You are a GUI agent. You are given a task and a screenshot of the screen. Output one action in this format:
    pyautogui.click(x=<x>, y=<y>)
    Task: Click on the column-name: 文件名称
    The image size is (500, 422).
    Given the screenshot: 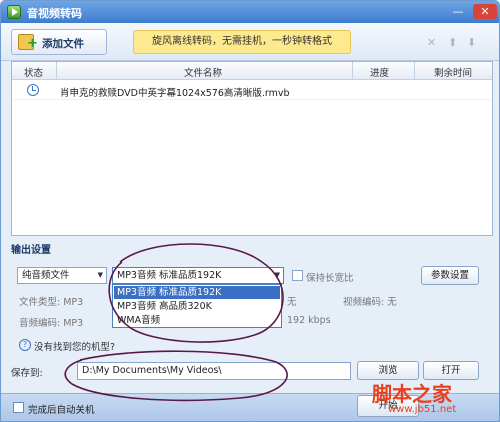 What is the action you would take?
    pyautogui.click(x=203, y=72)
    